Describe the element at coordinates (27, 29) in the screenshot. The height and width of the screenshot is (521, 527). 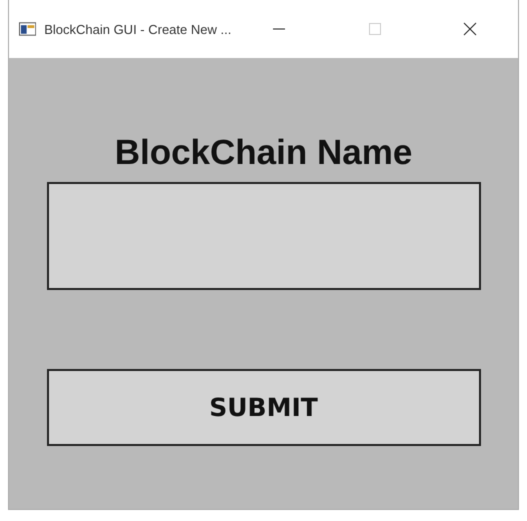
I see `app-icon` at that location.